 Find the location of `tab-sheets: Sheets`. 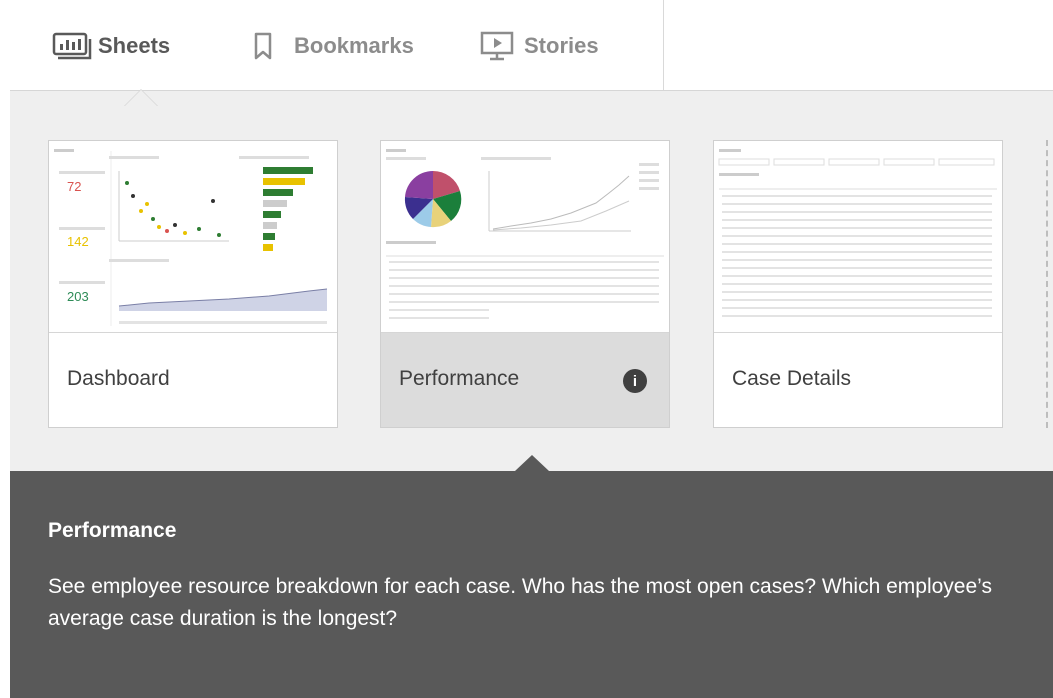

tab-sheets: Sheets is located at coordinates (111, 46).